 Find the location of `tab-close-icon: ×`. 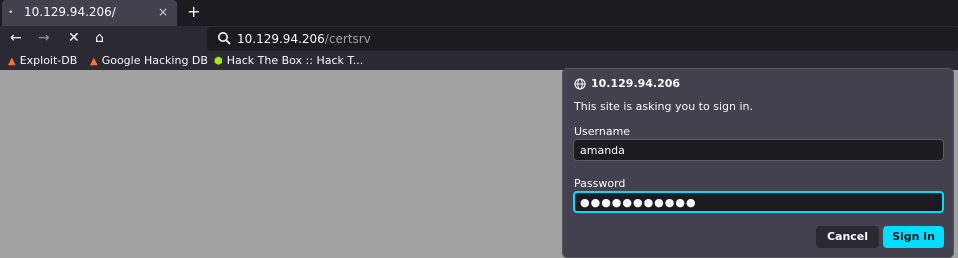

tab-close-icon: × is located at coordinates (163, 12).